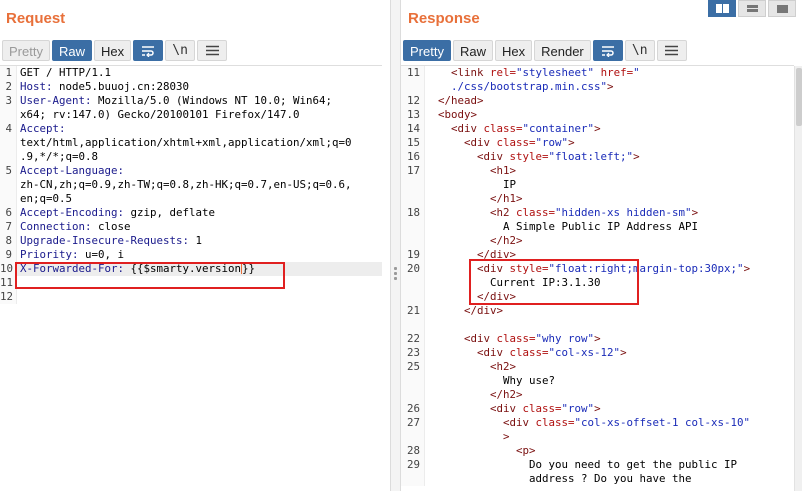 This screenshot has width=802, height=491. I want to click on line-number: 5, so click(8, 171).